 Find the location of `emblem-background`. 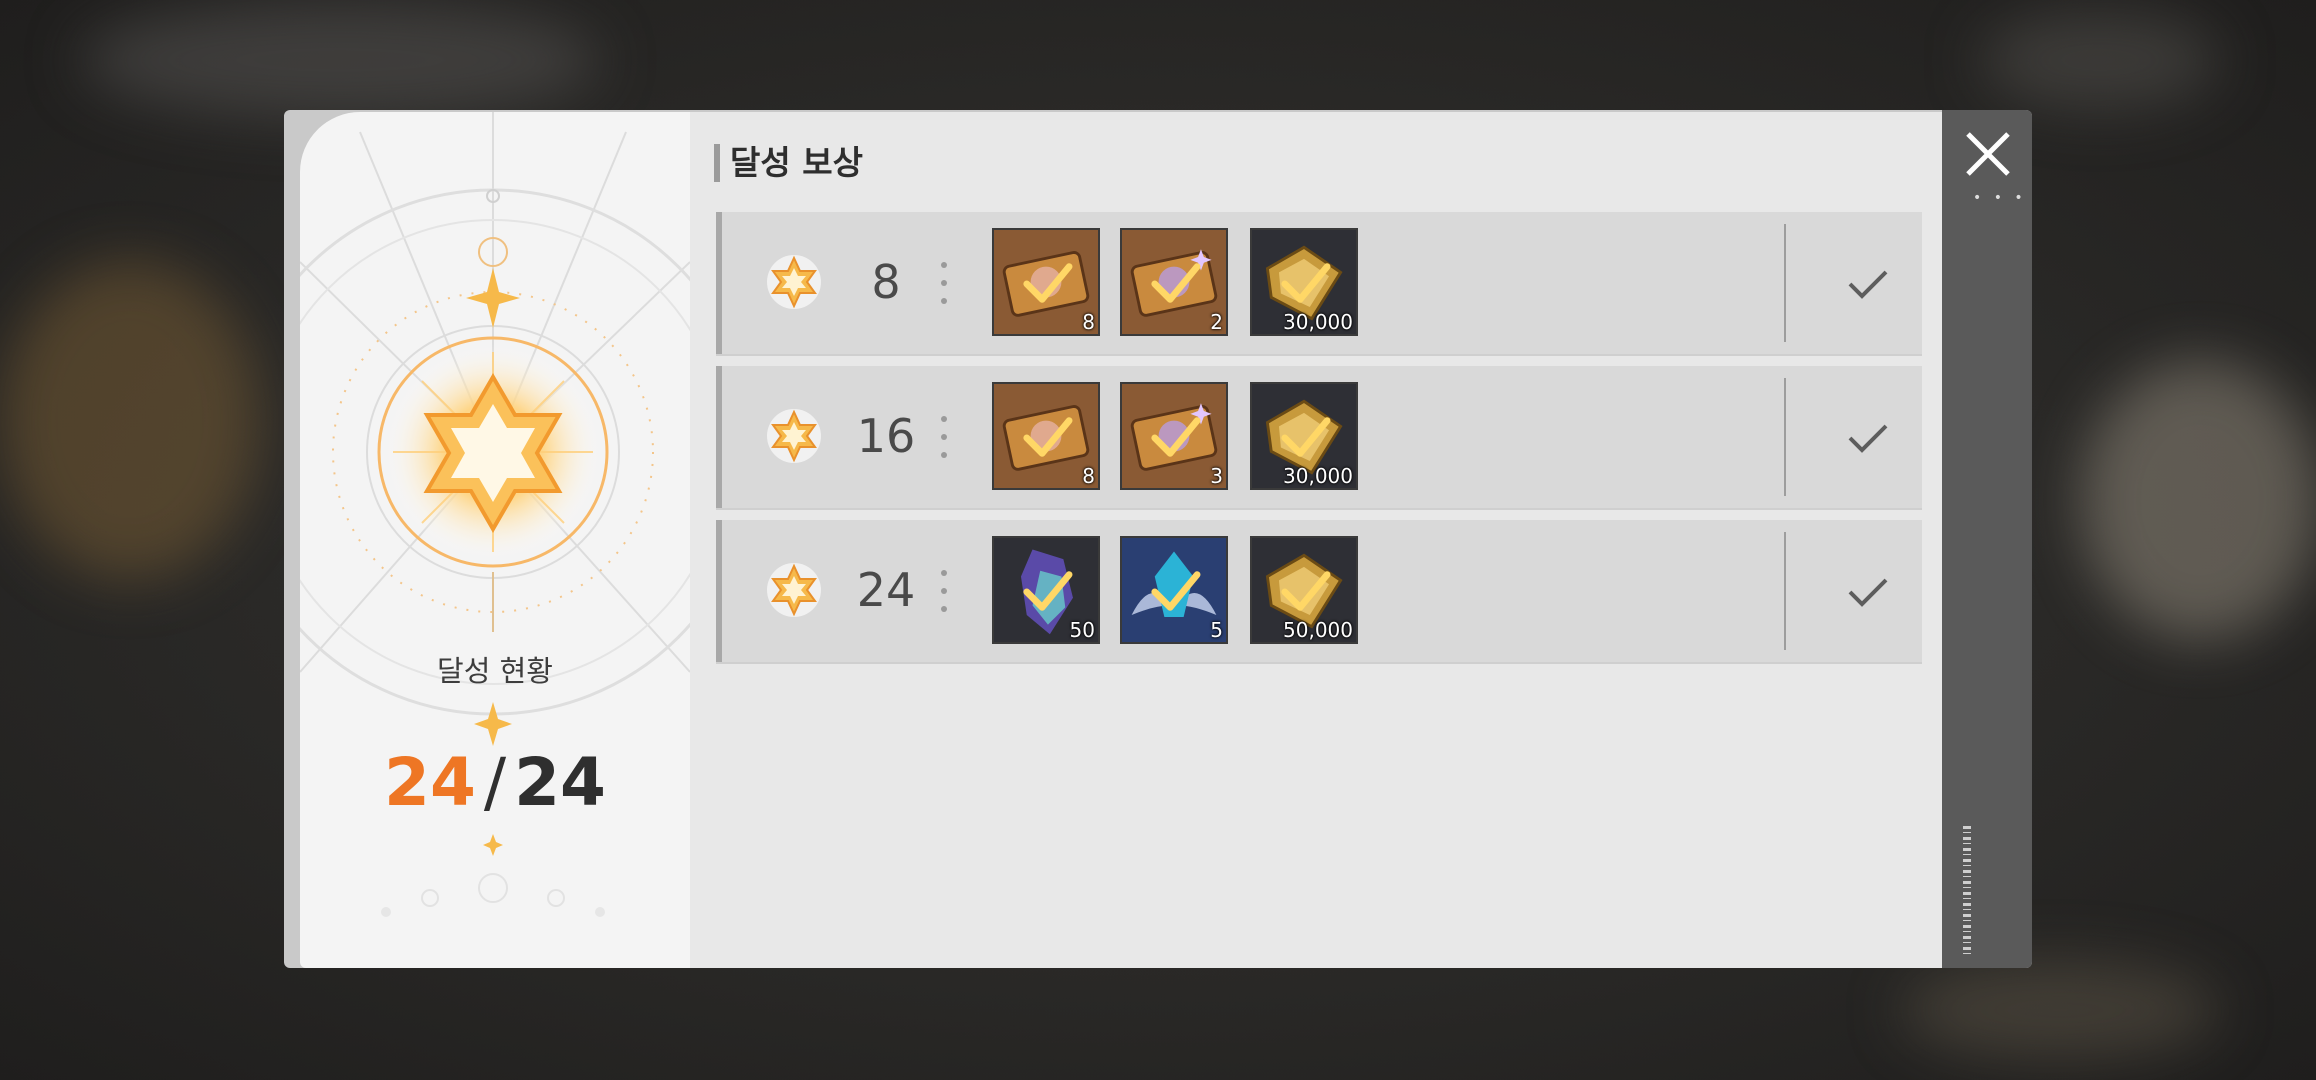

emblem-background is located at coordinates (495, 514).